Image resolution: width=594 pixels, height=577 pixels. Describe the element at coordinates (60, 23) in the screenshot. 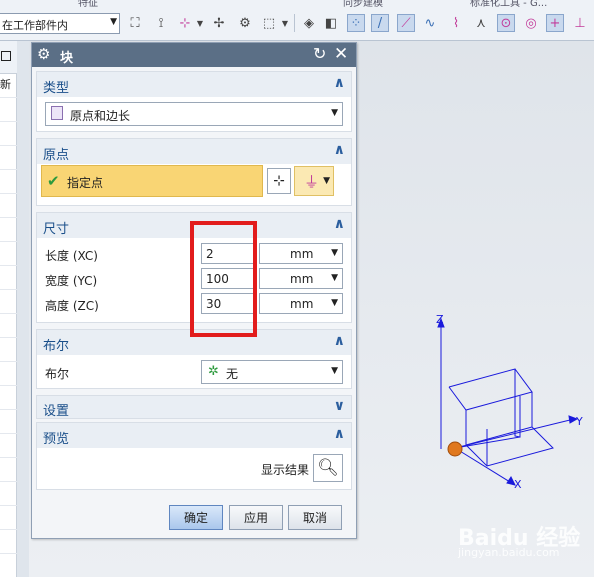

I see `selection-scope-select: 在工作部件内 ▼` at that location.